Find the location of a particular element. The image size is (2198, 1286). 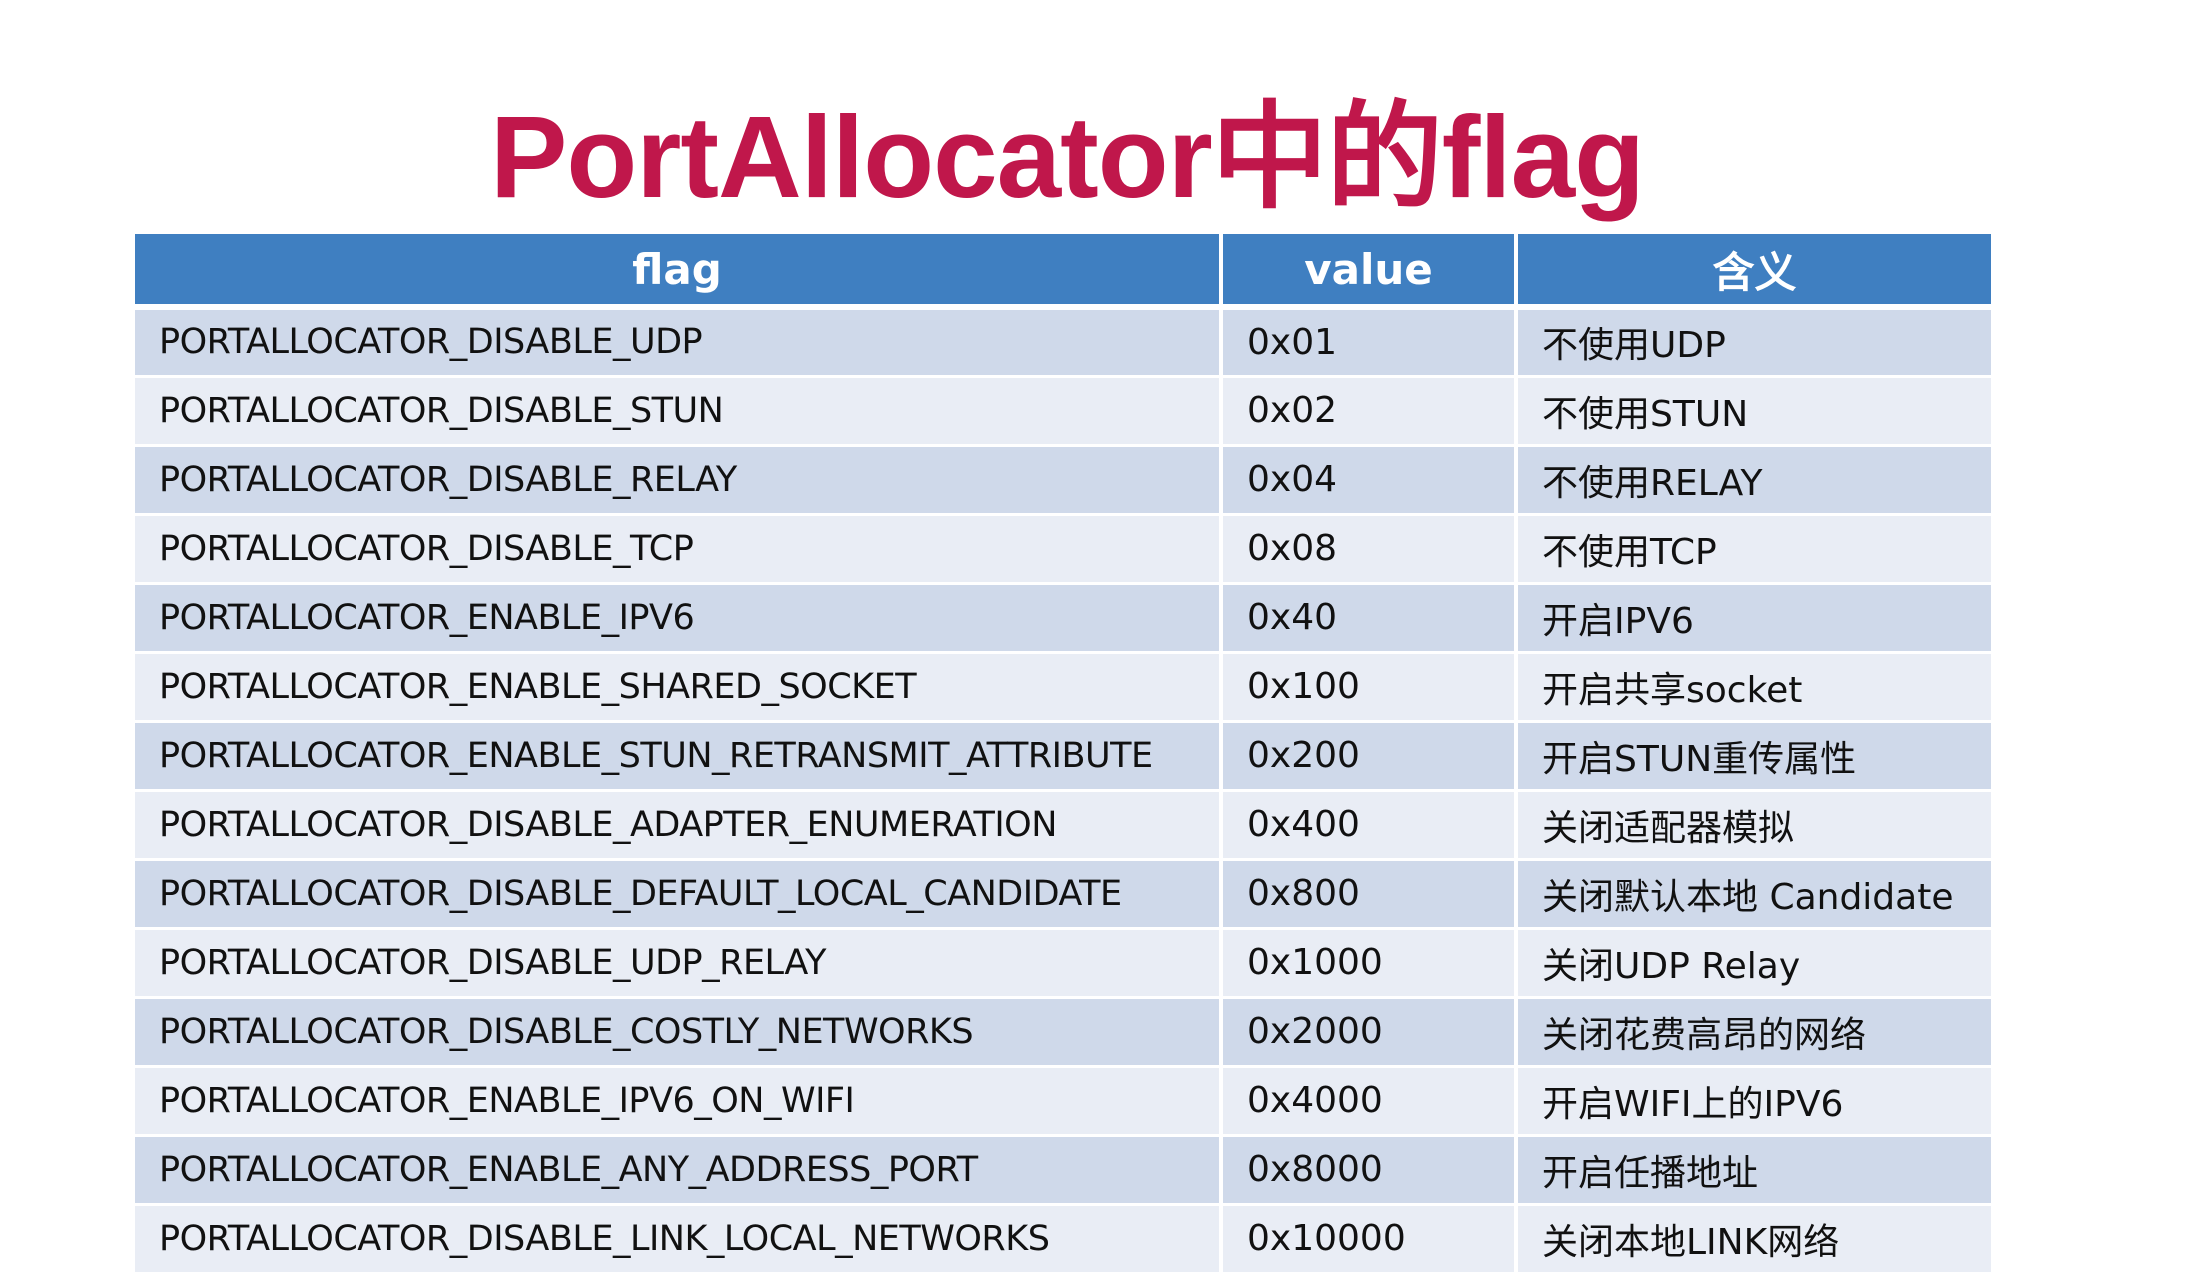

table-row: PORTALLOCATOR_DISABLE_UDP 0x01 不使用UDP is located at coordinates (1063, 342).